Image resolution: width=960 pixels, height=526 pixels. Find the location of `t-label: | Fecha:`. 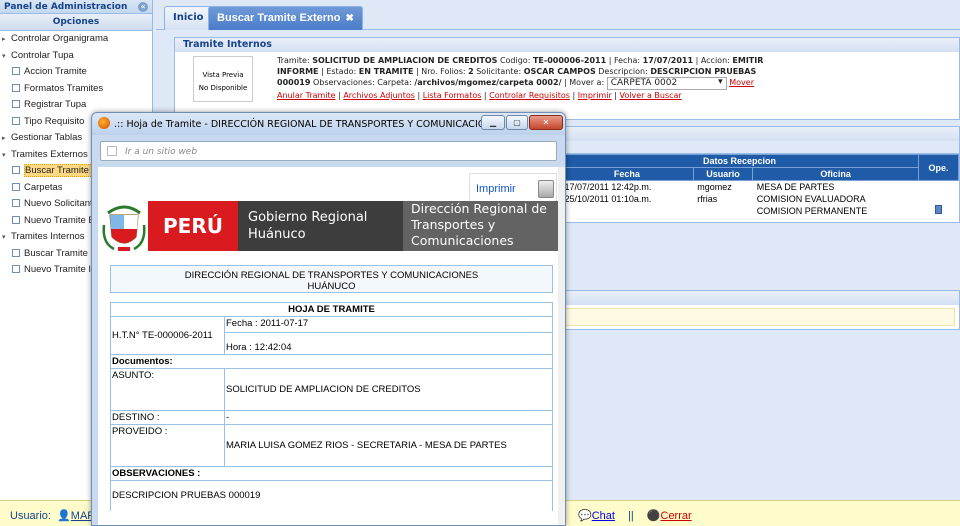

t-label: | Fecha: is located at coordinates (624, 60).